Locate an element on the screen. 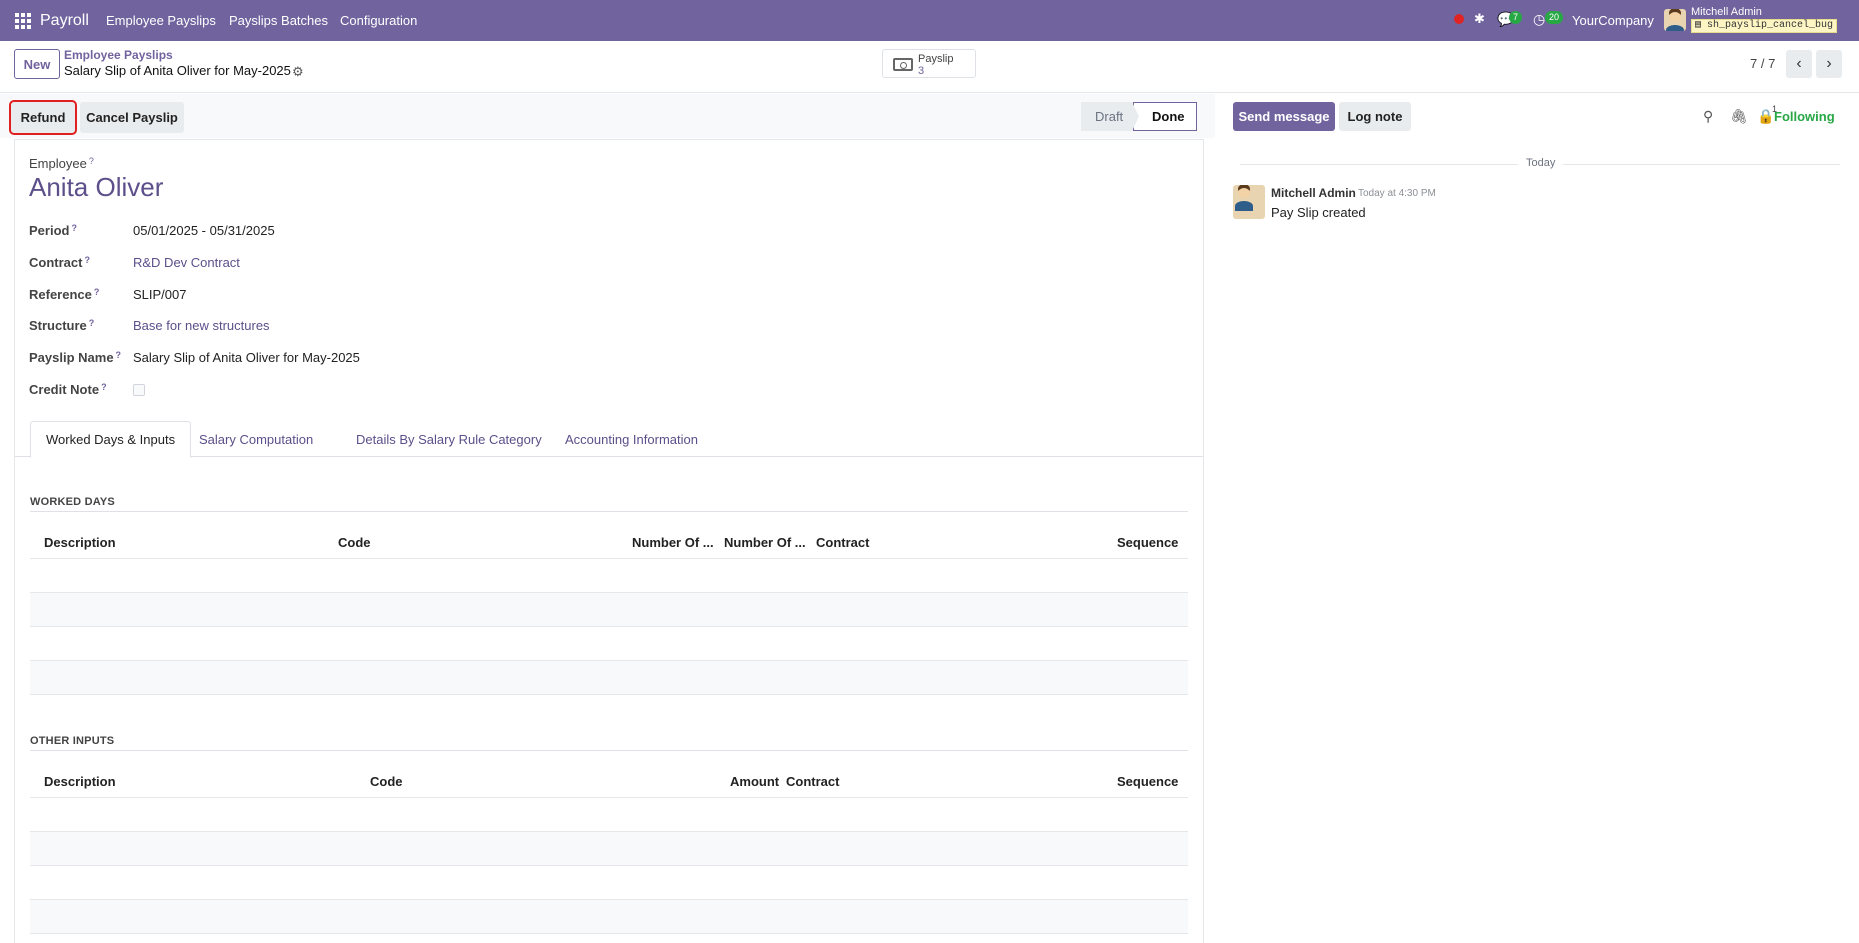 The image size is (1859, 943). payslip-smart-button: Payslip 3 is located at coordinates (929, 63).